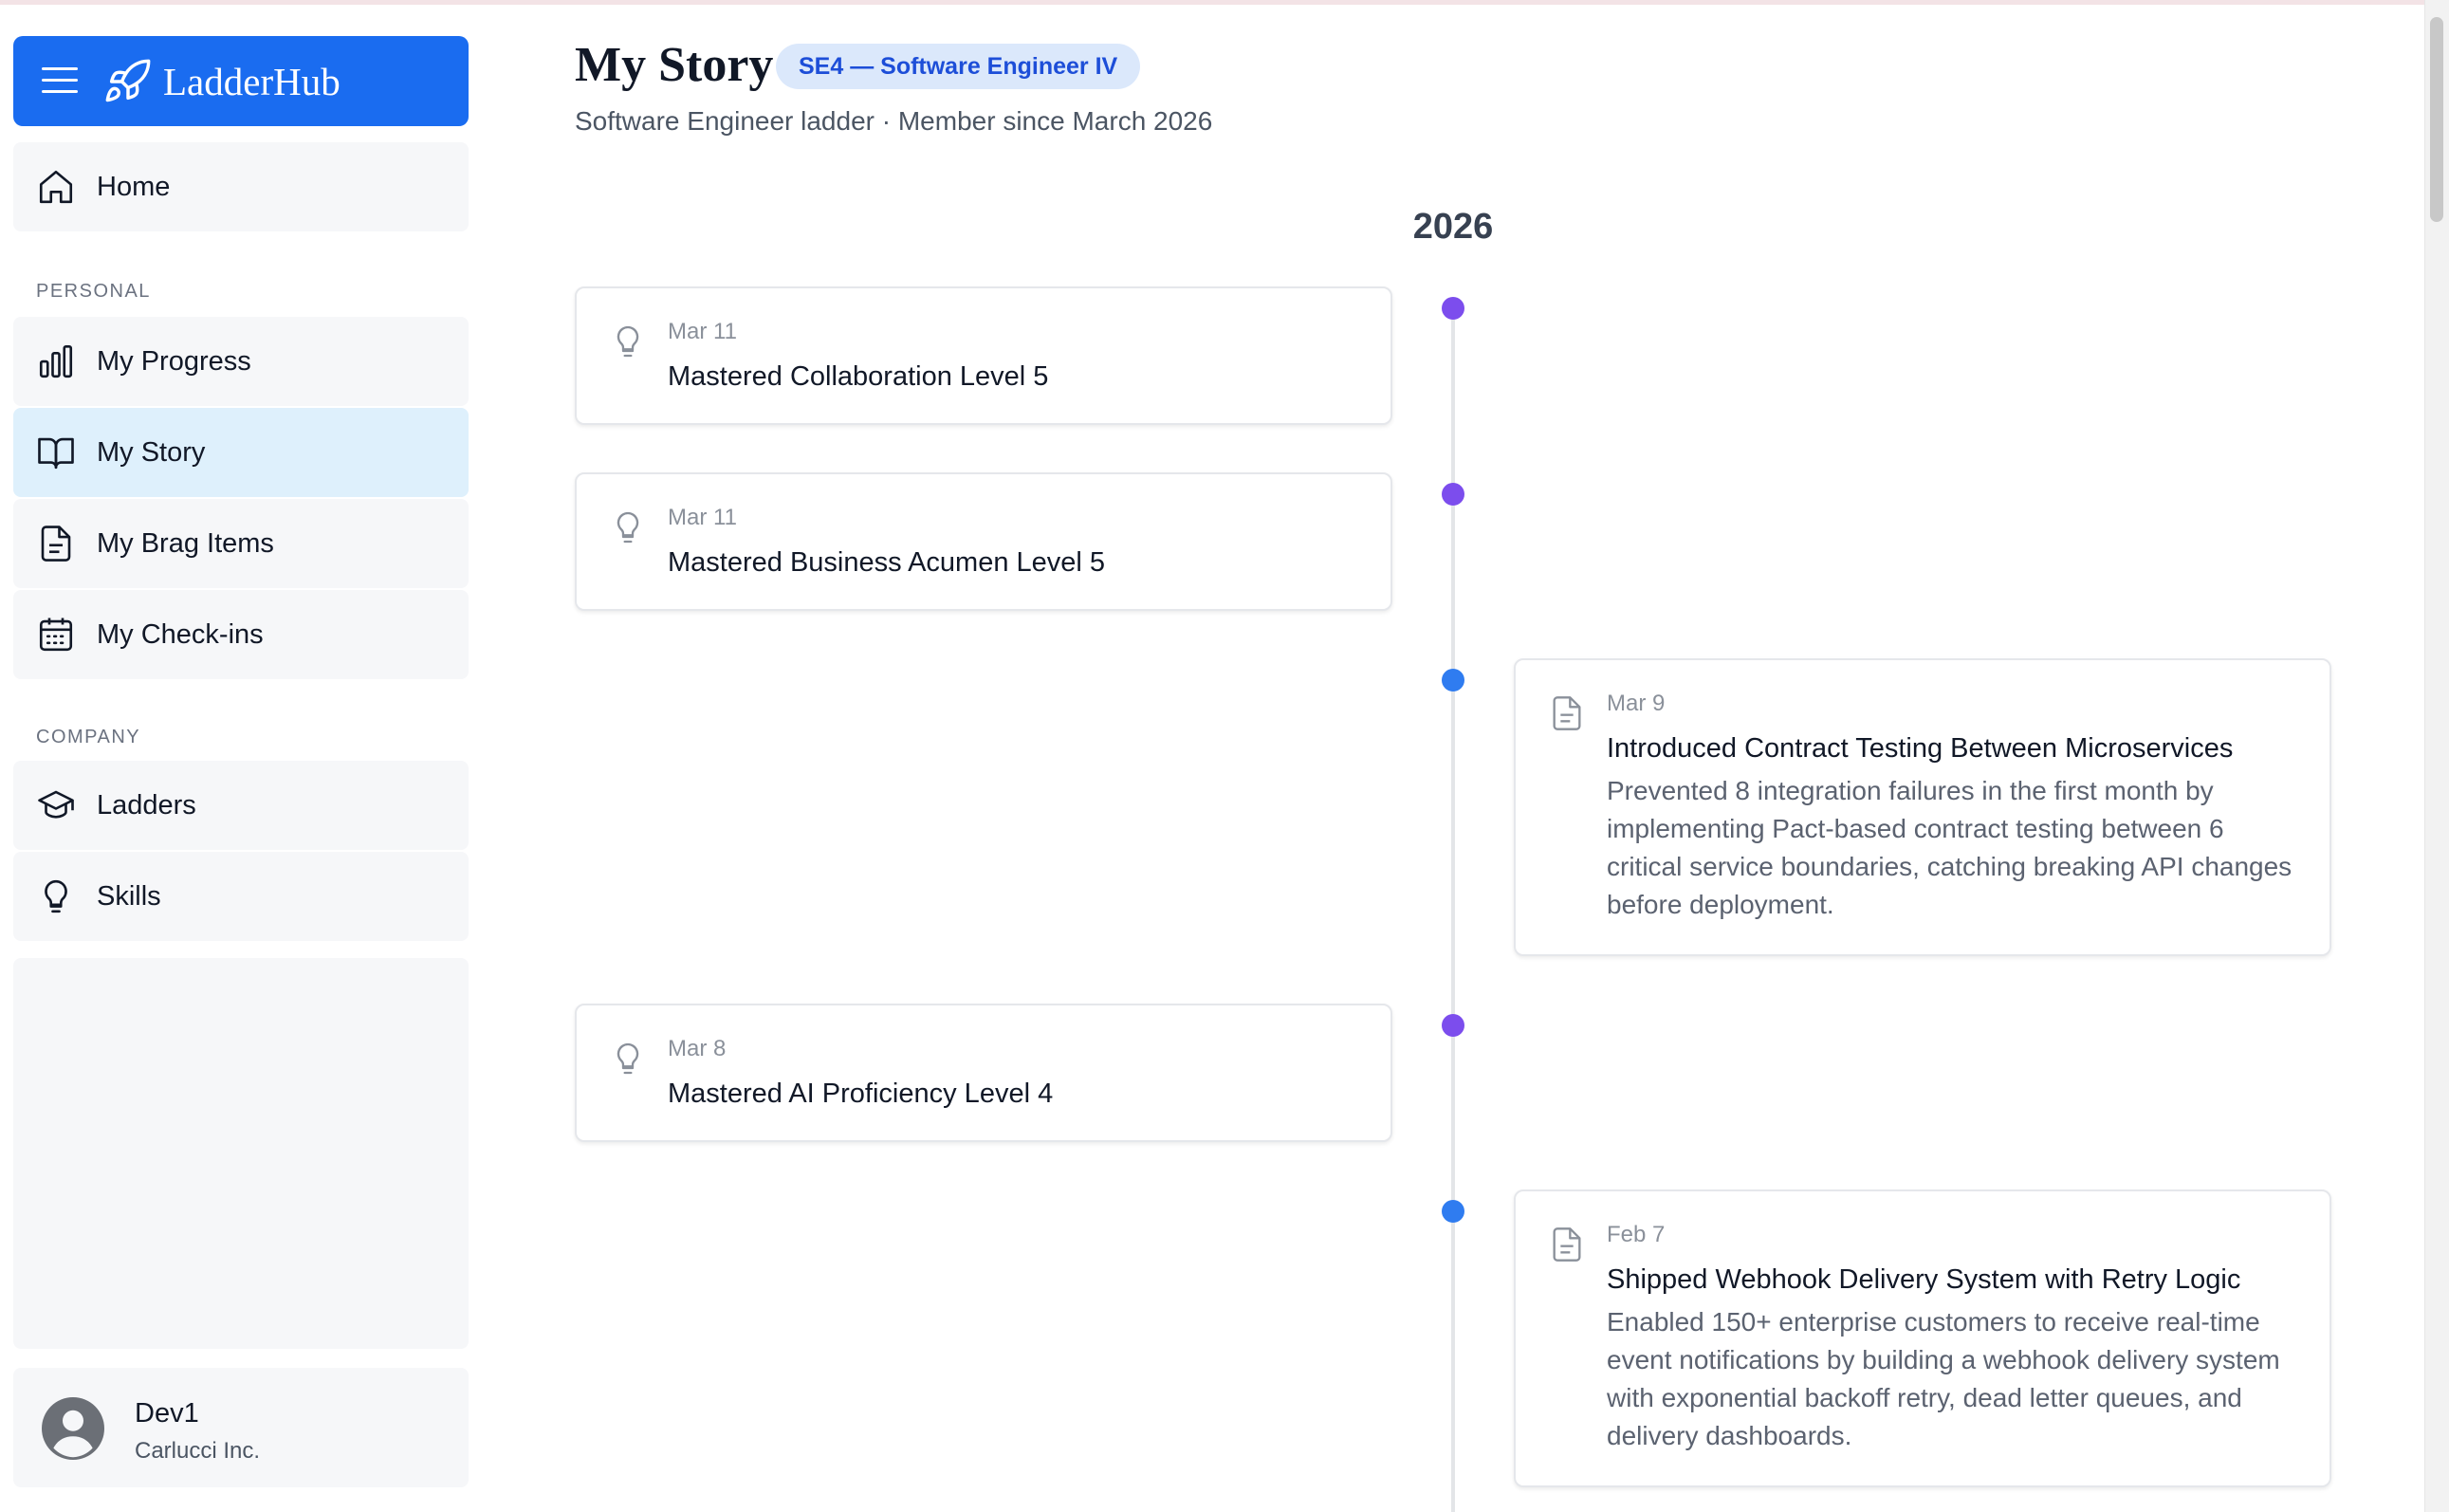 Image resolution: width=2449 pixels, height=1512 pixels. Describe the element at coordinates (858, 376) in the screenshot. I see `event-title: Mastered Collaboration Level 5` at that location.